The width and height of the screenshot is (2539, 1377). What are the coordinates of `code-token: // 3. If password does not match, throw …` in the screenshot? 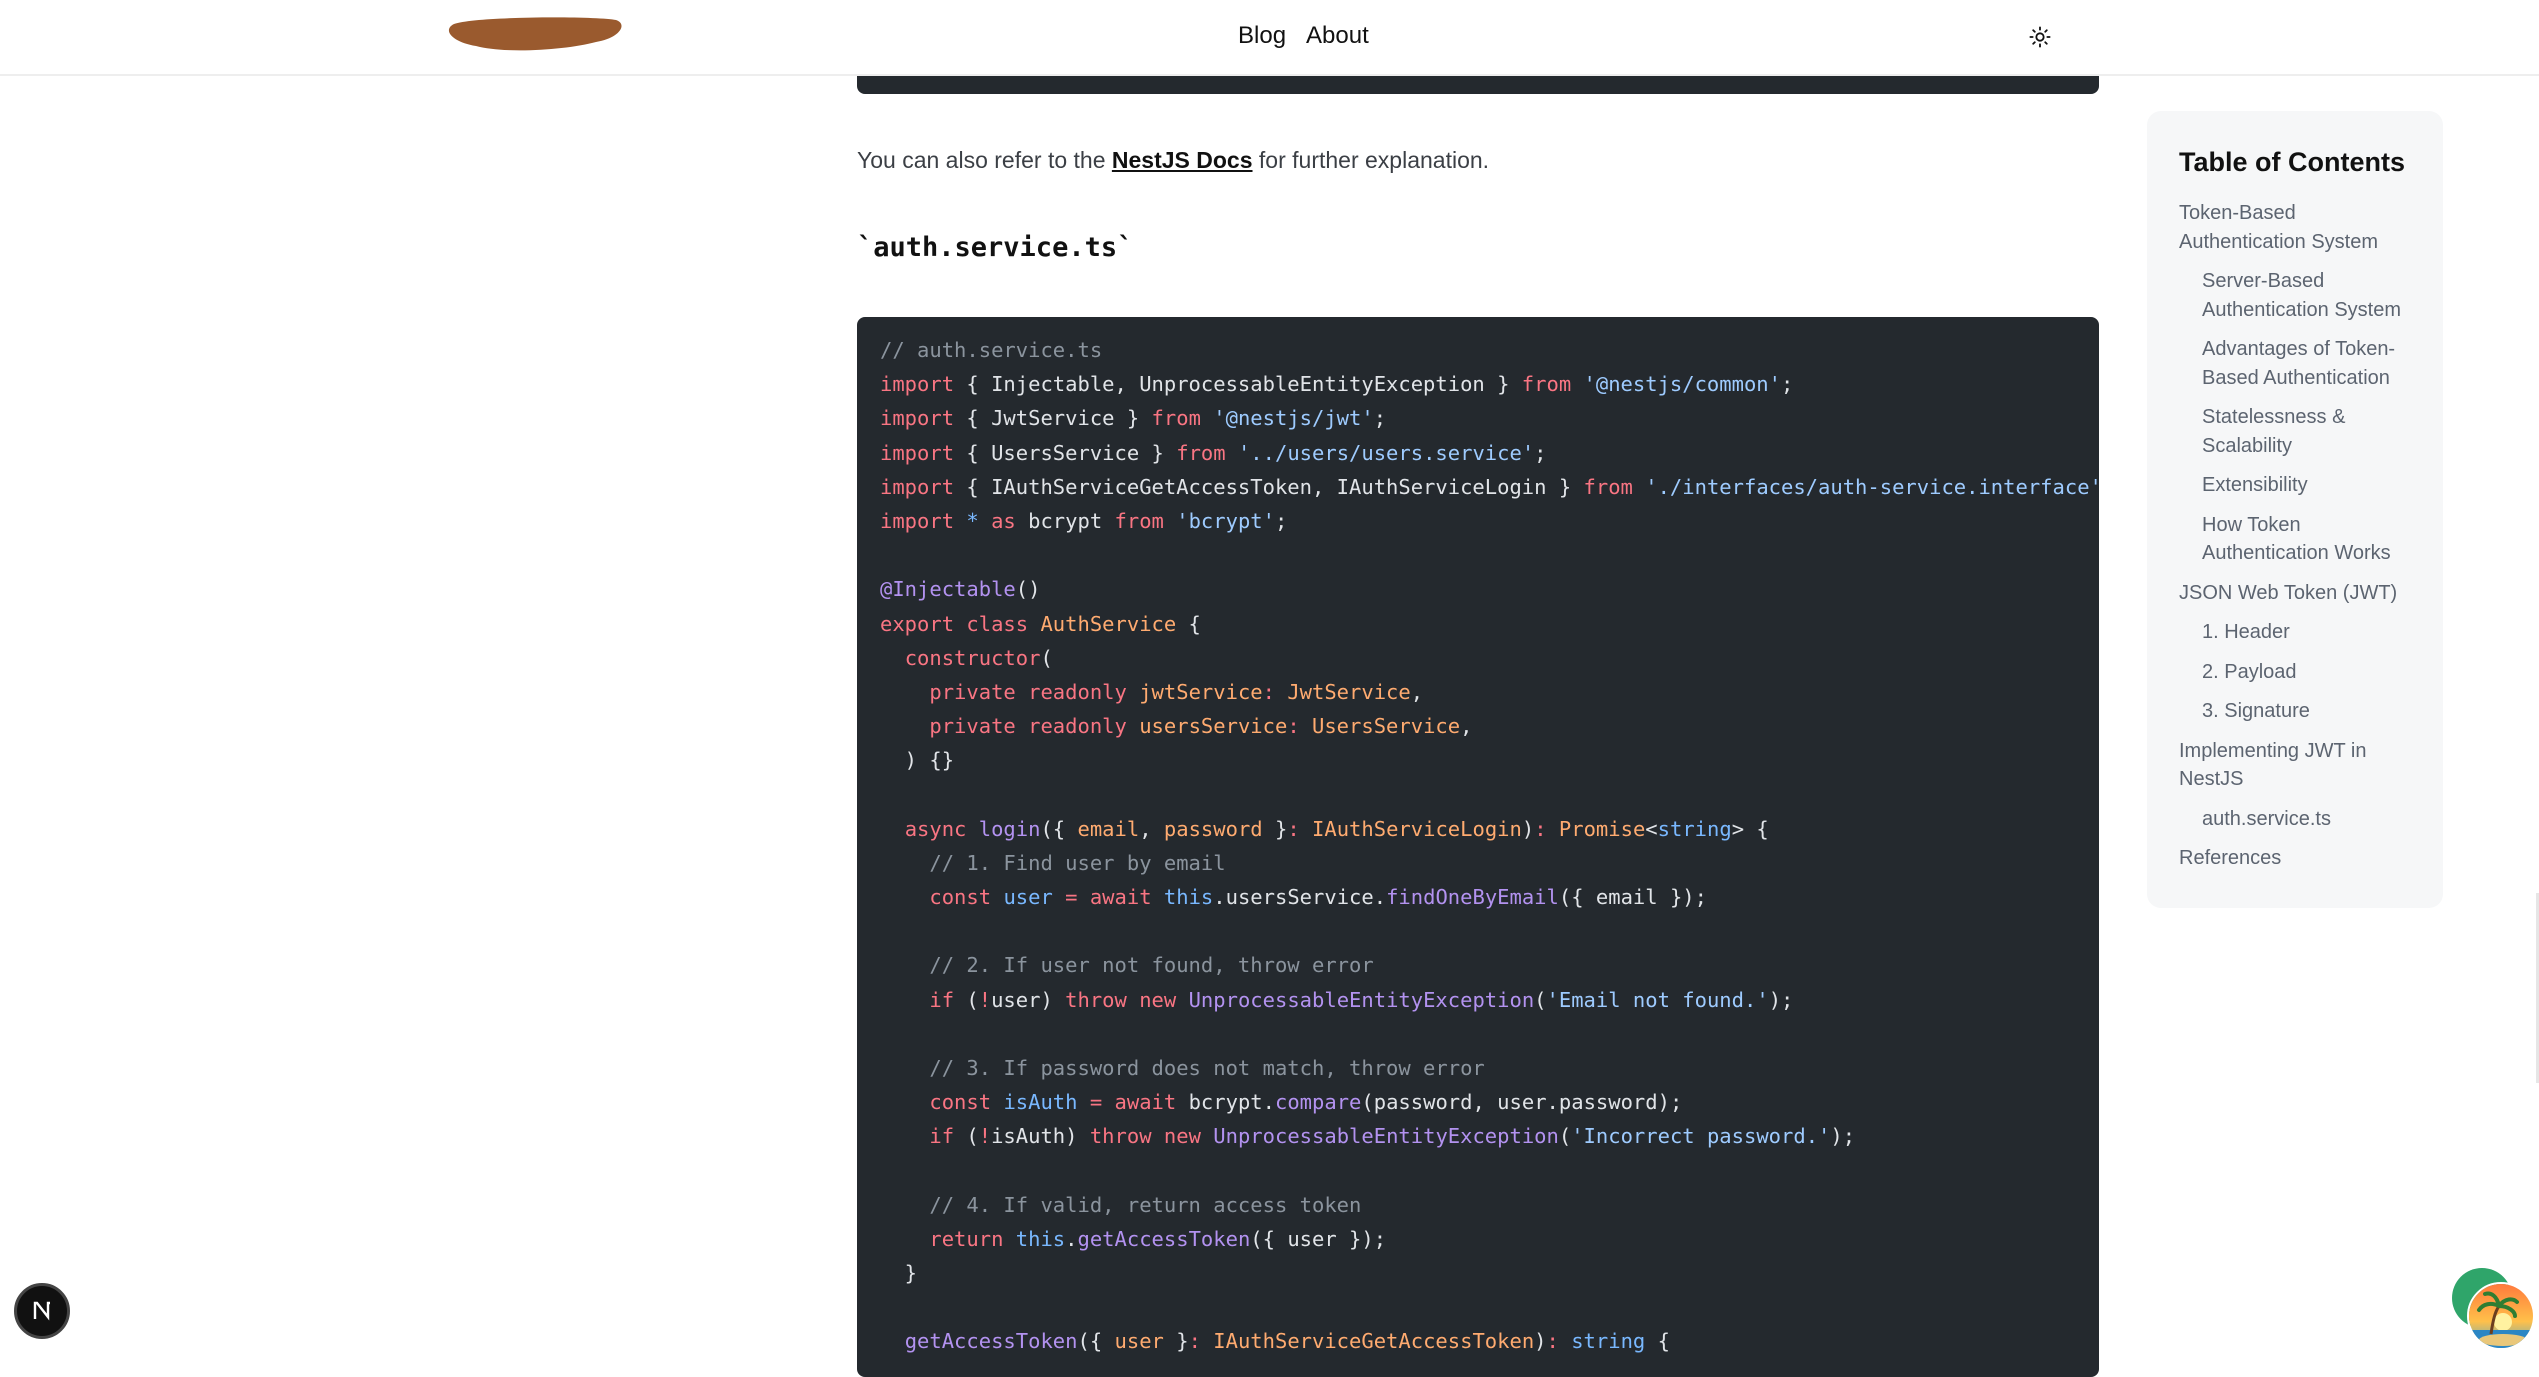 It's located at (1207, 1067).